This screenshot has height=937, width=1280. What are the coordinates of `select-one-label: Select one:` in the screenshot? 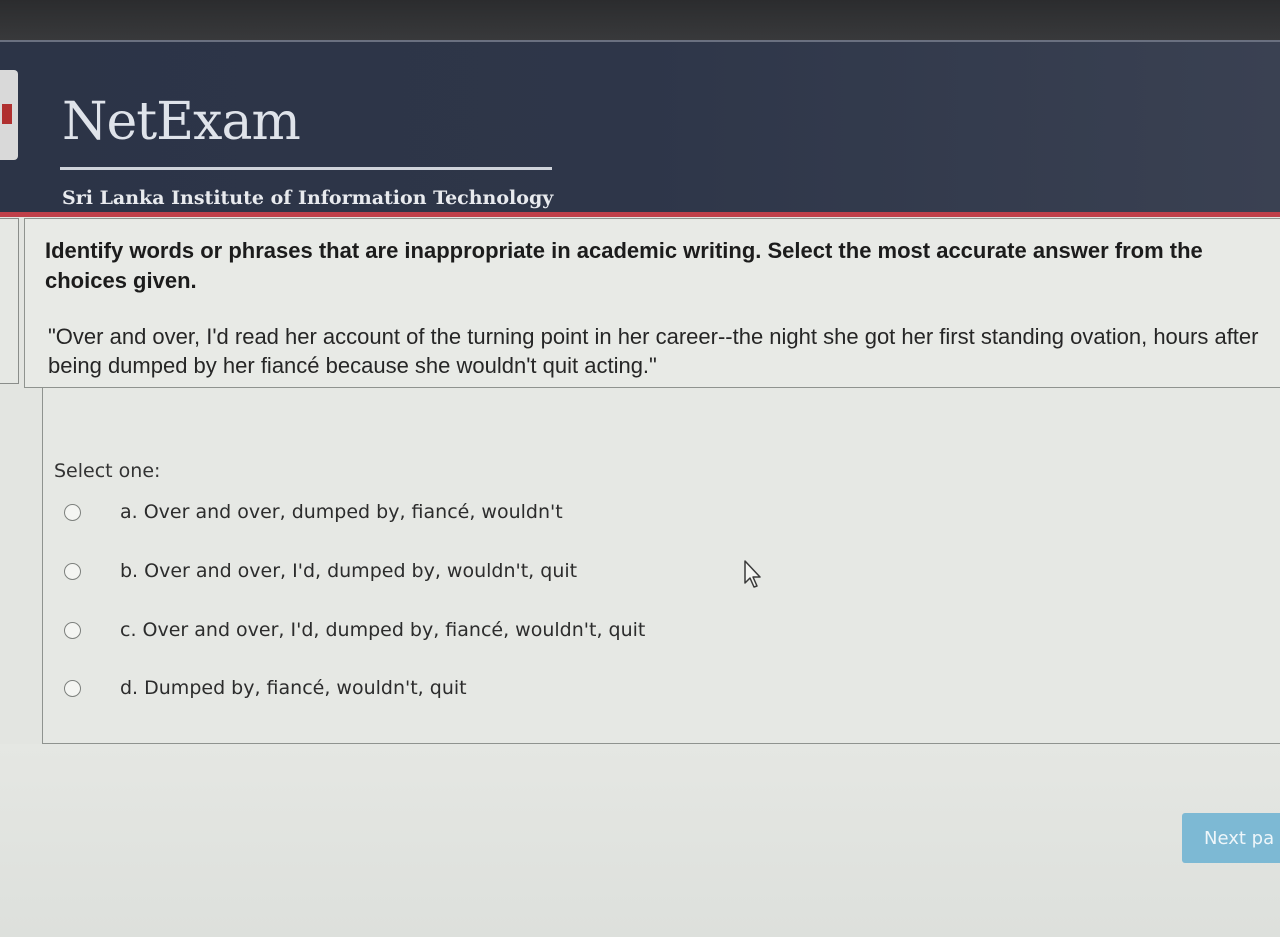 It's located at (107, 471).